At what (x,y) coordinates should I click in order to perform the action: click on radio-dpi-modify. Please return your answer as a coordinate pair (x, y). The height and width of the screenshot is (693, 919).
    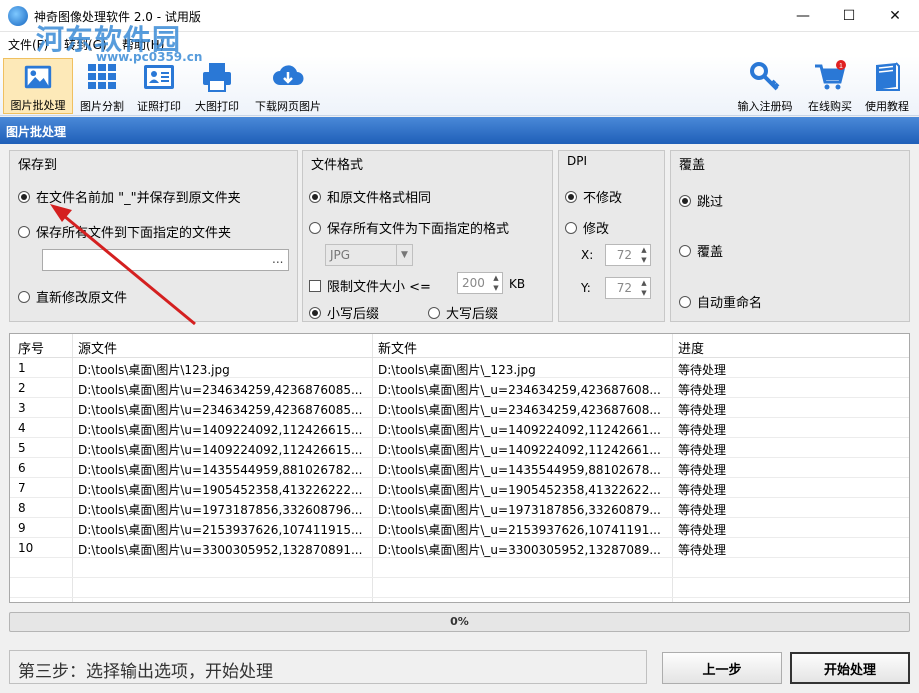
    Looking at the image, I should click on (571, 227).